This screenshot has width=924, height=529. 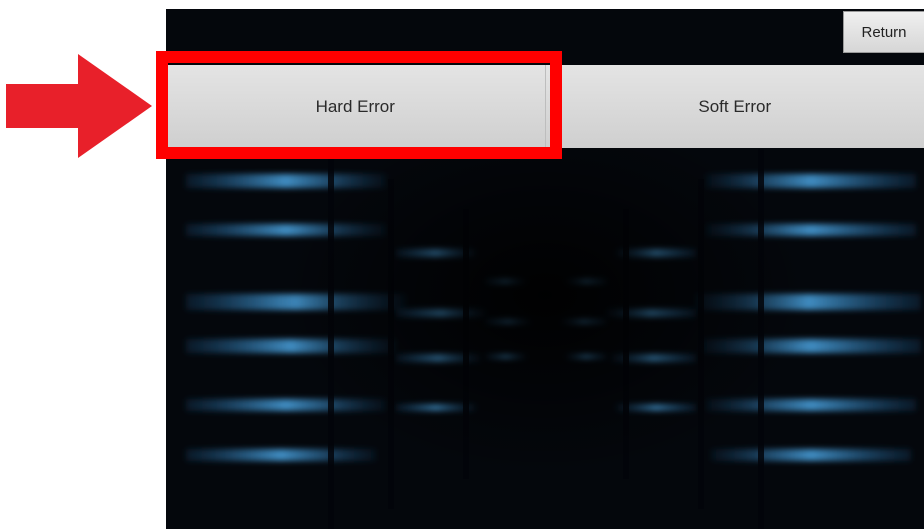 I want to click on error-type-tab-bar: Hard Error Soft Error, so click(x=545, y=106).